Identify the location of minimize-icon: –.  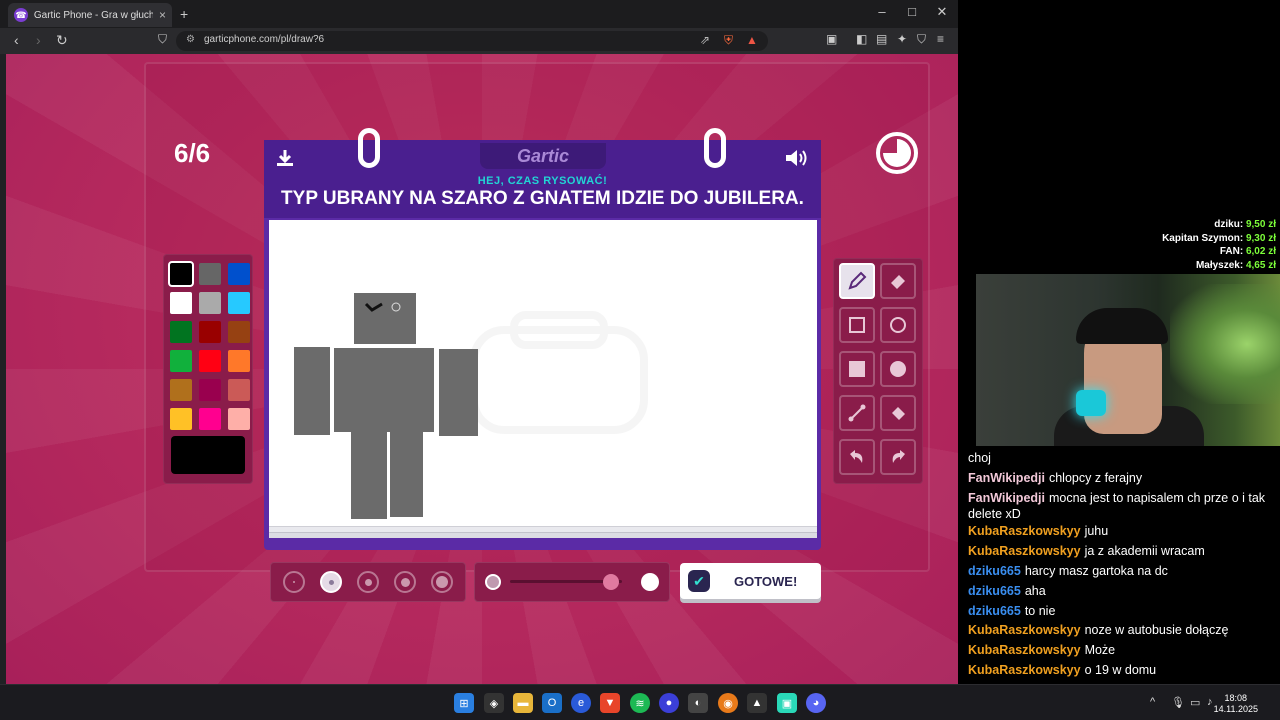
(882, 11).